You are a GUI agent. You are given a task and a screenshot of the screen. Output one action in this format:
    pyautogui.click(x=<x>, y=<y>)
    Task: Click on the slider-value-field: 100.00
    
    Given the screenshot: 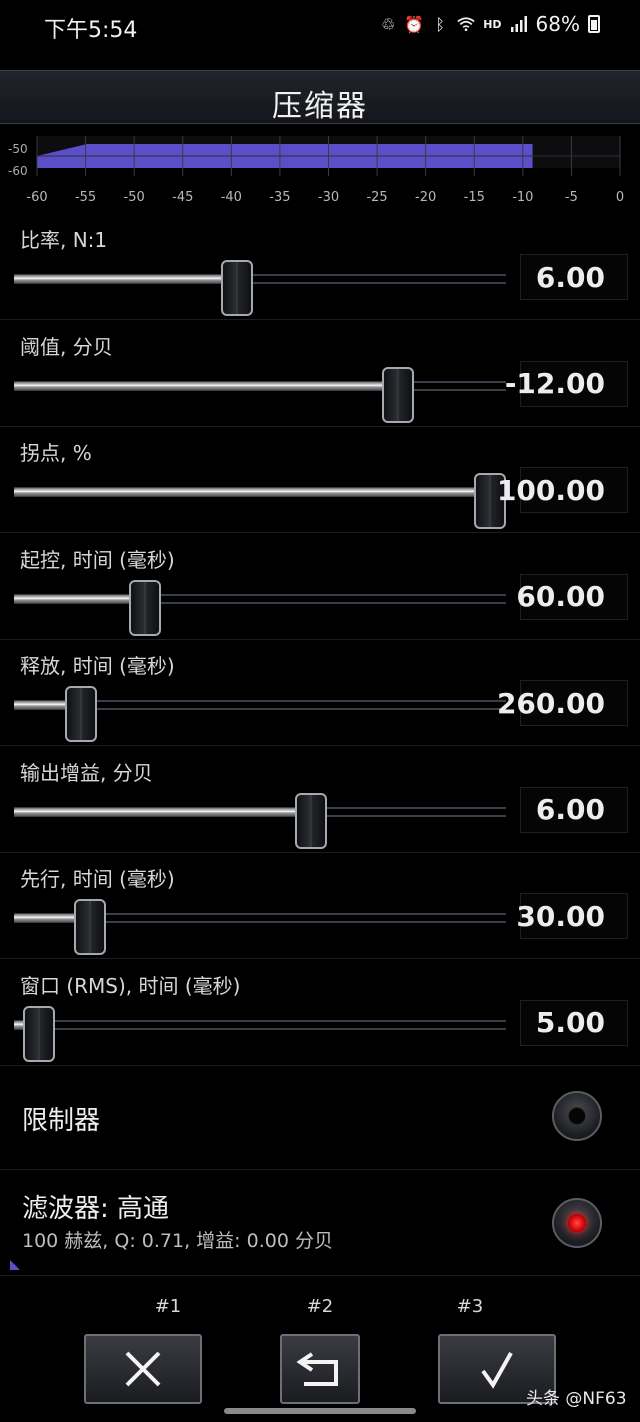 What is the action you would take?
    pyautogui.click(x=562, y=490)
    